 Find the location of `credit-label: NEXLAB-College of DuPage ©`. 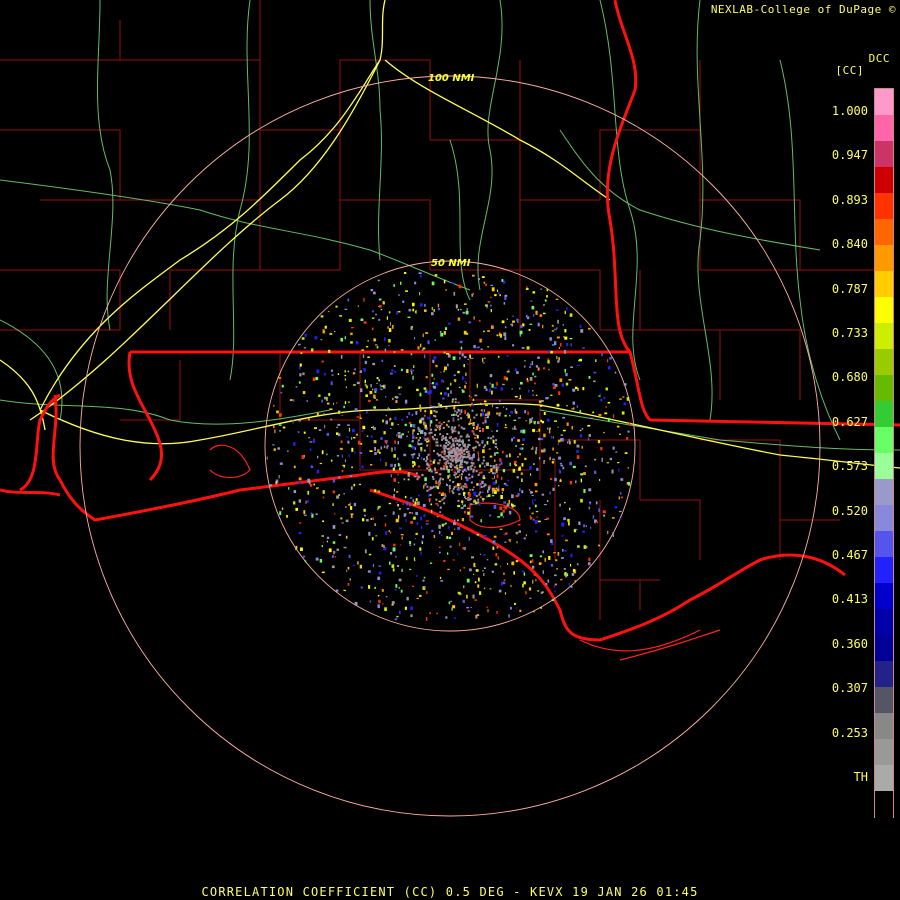

credit-label: NEXLAB-College of DuPage © is located at coordinates (803, 9).